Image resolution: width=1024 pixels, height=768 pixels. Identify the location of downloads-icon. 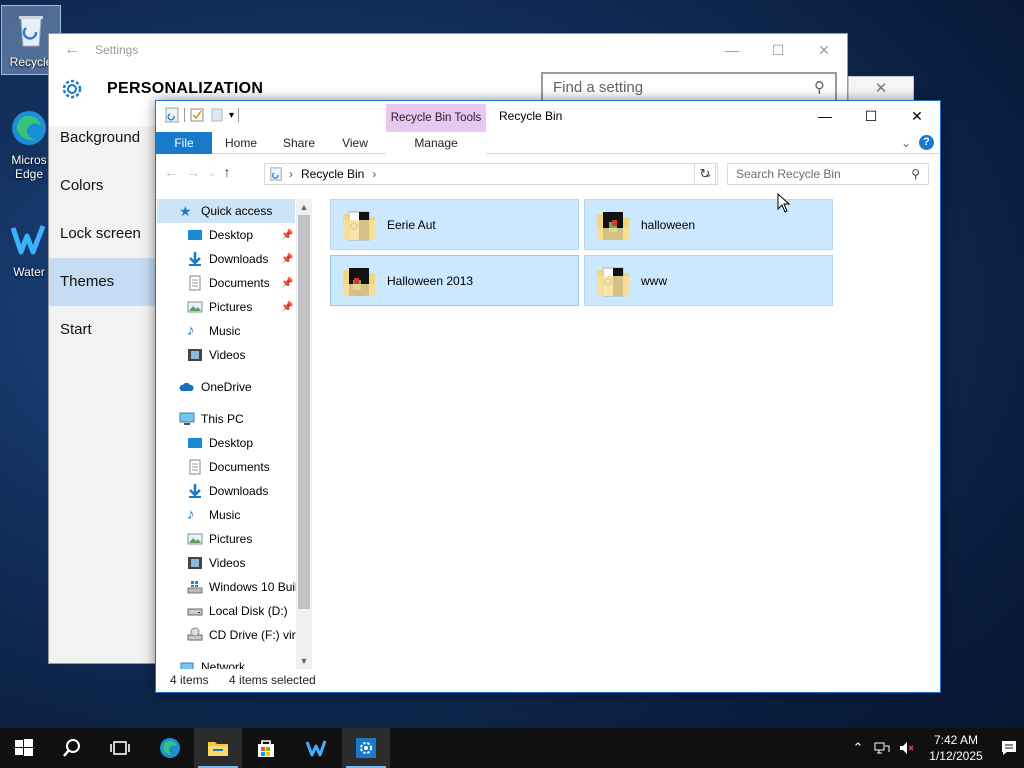
(195, 491).